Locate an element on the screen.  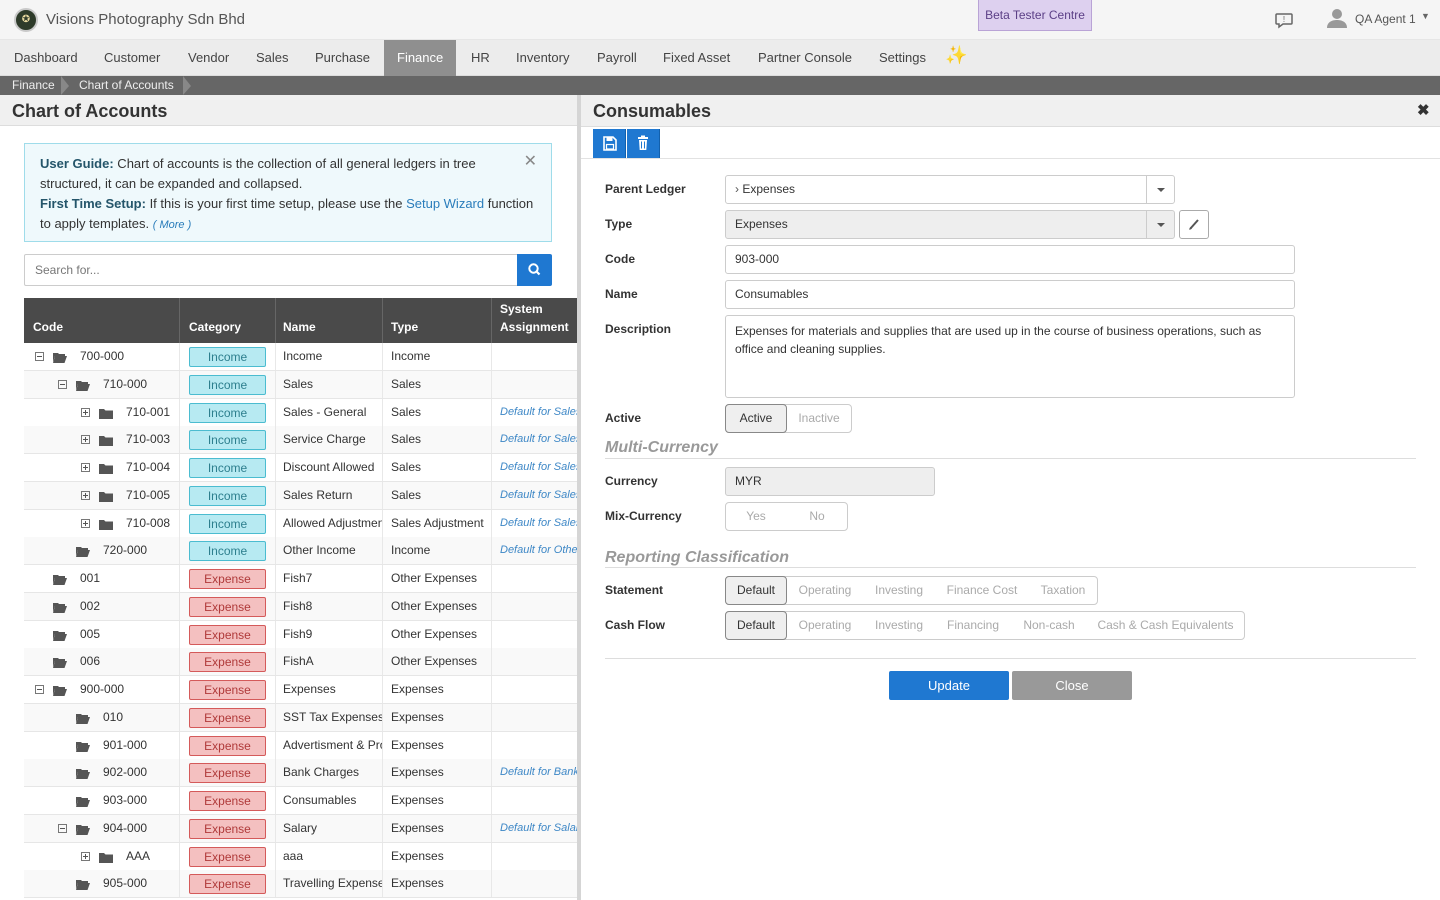
chat-icon: ! is located at coordinates (1284, 20).